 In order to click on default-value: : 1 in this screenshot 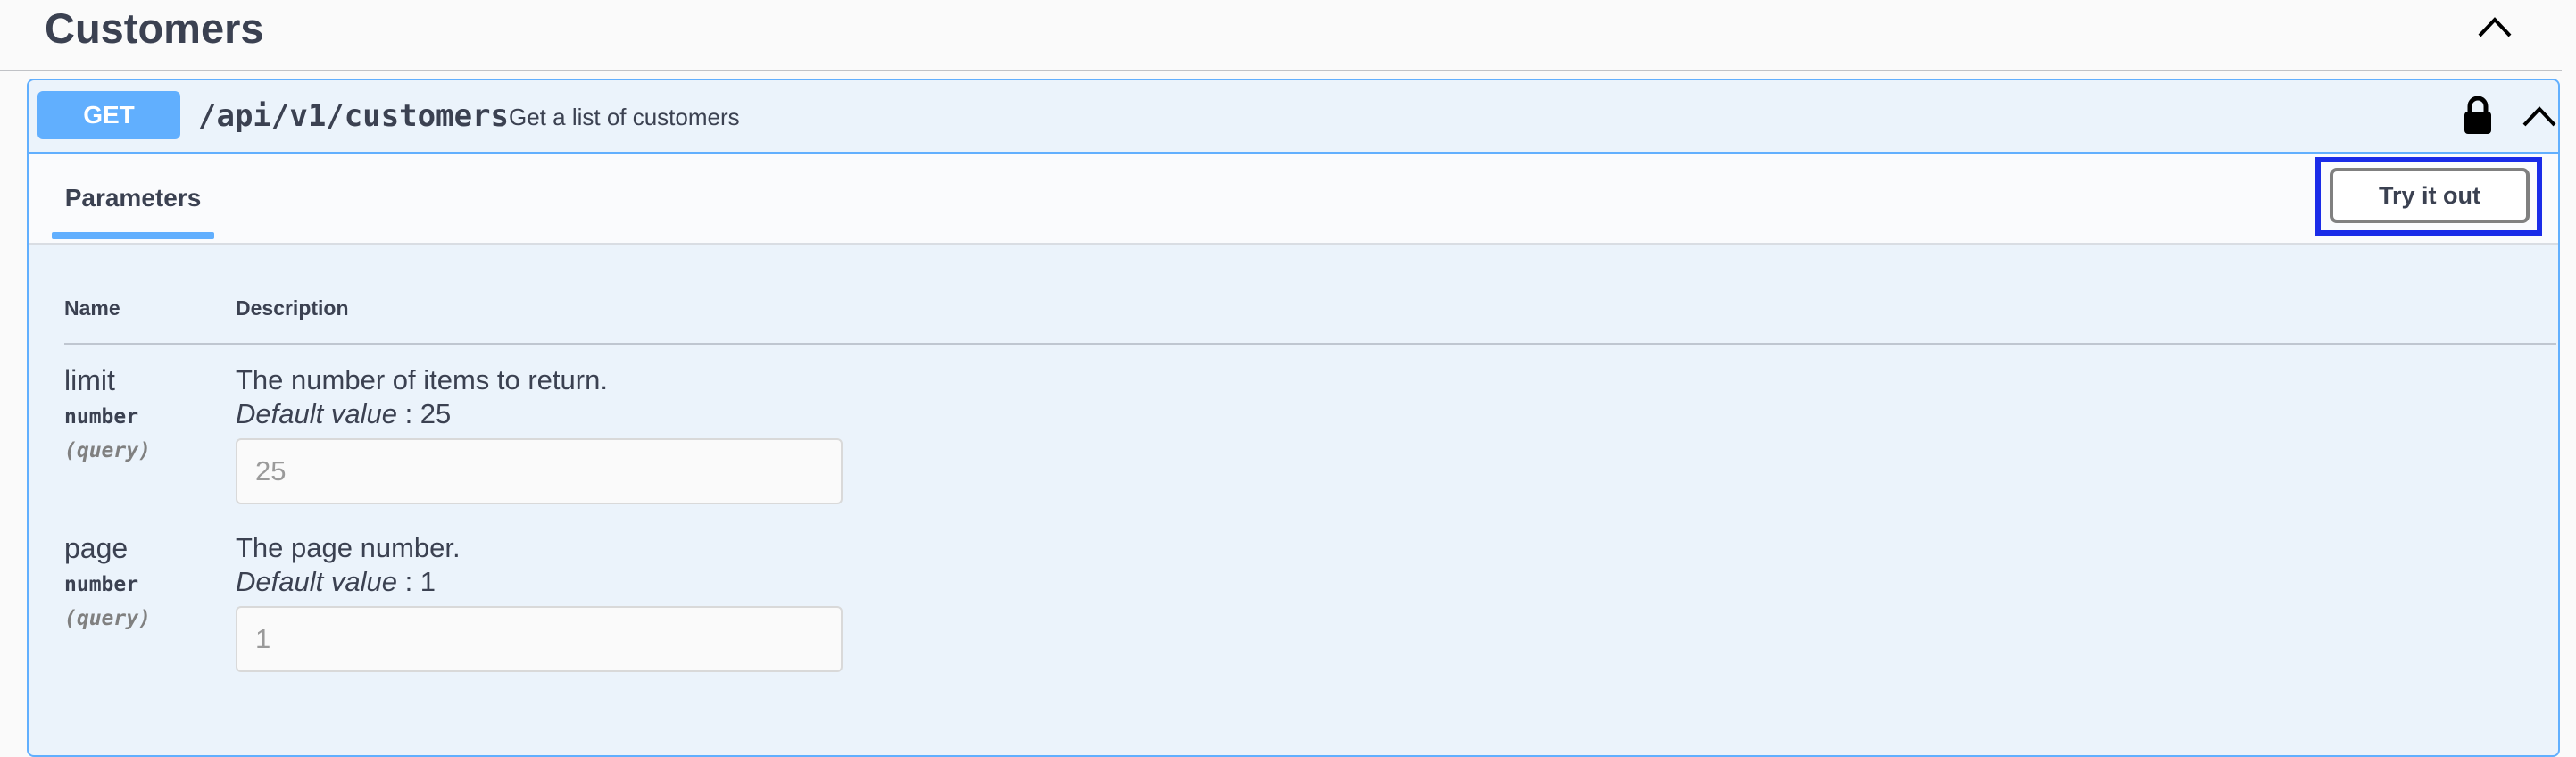, I will do `click(420, 582)`.